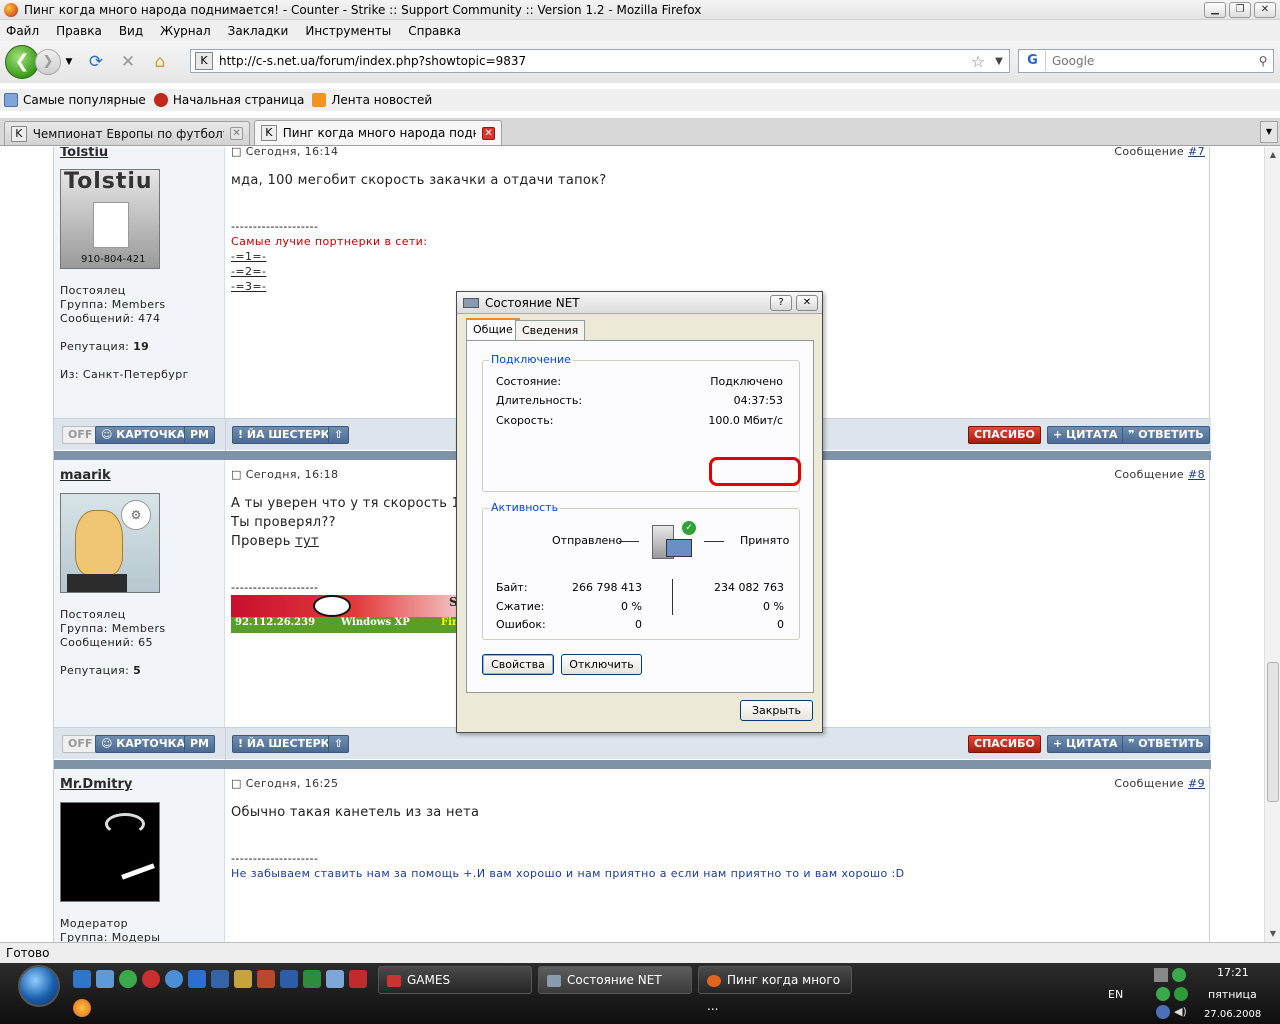 This screenshot has width=1280, height=1024. I want to click on home-icon: ⌂, so click(160, 62).